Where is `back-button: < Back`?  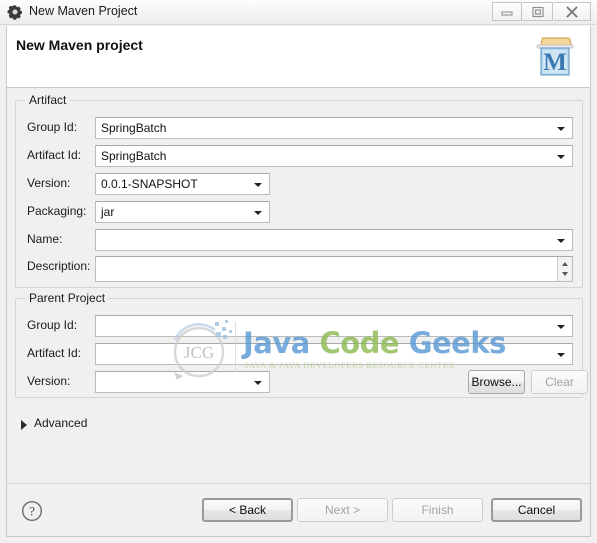
back-button: < Back is located at coordinates (247, 510).